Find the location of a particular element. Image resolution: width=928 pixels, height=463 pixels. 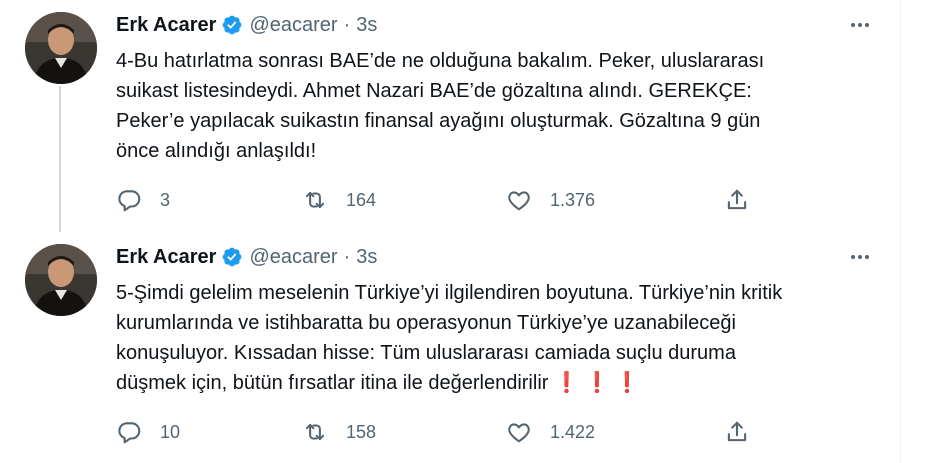

tweet-actions: 10 158 1.422 is located at coordinates (436, 432).